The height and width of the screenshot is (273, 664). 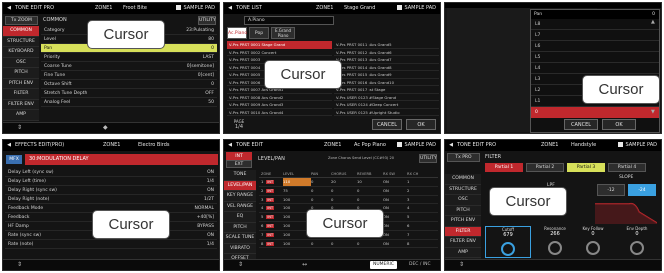 I want to click on param-row: Delay Right (note) 1/2T, so click(x=111, y=199).